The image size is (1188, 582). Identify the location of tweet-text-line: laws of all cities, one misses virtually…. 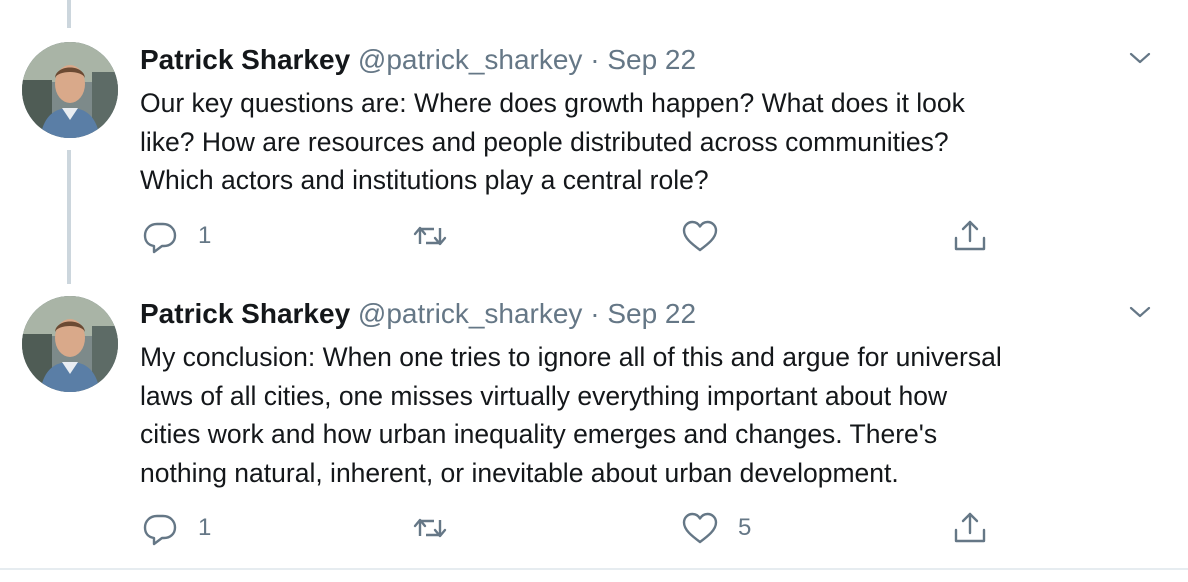
(544, 395).